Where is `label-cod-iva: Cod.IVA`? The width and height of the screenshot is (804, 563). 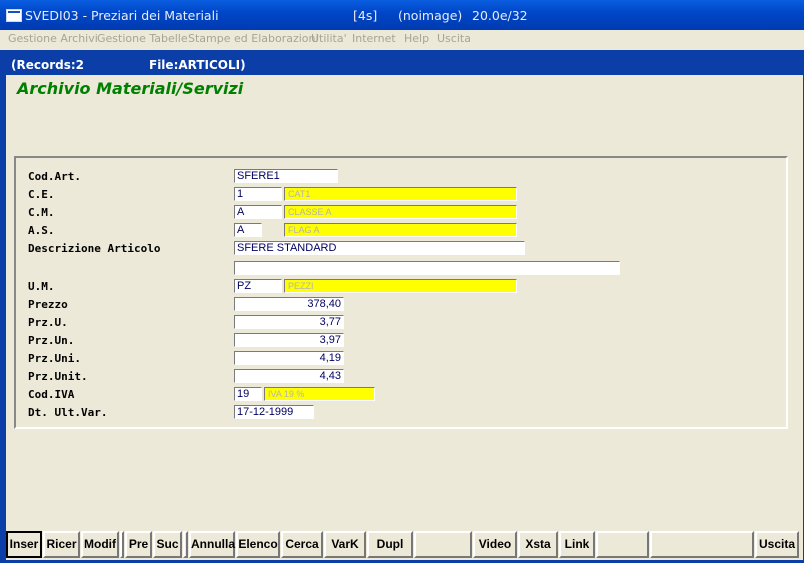 label-cod-iva: Cod.IVA is located at coordinates (51, 394).